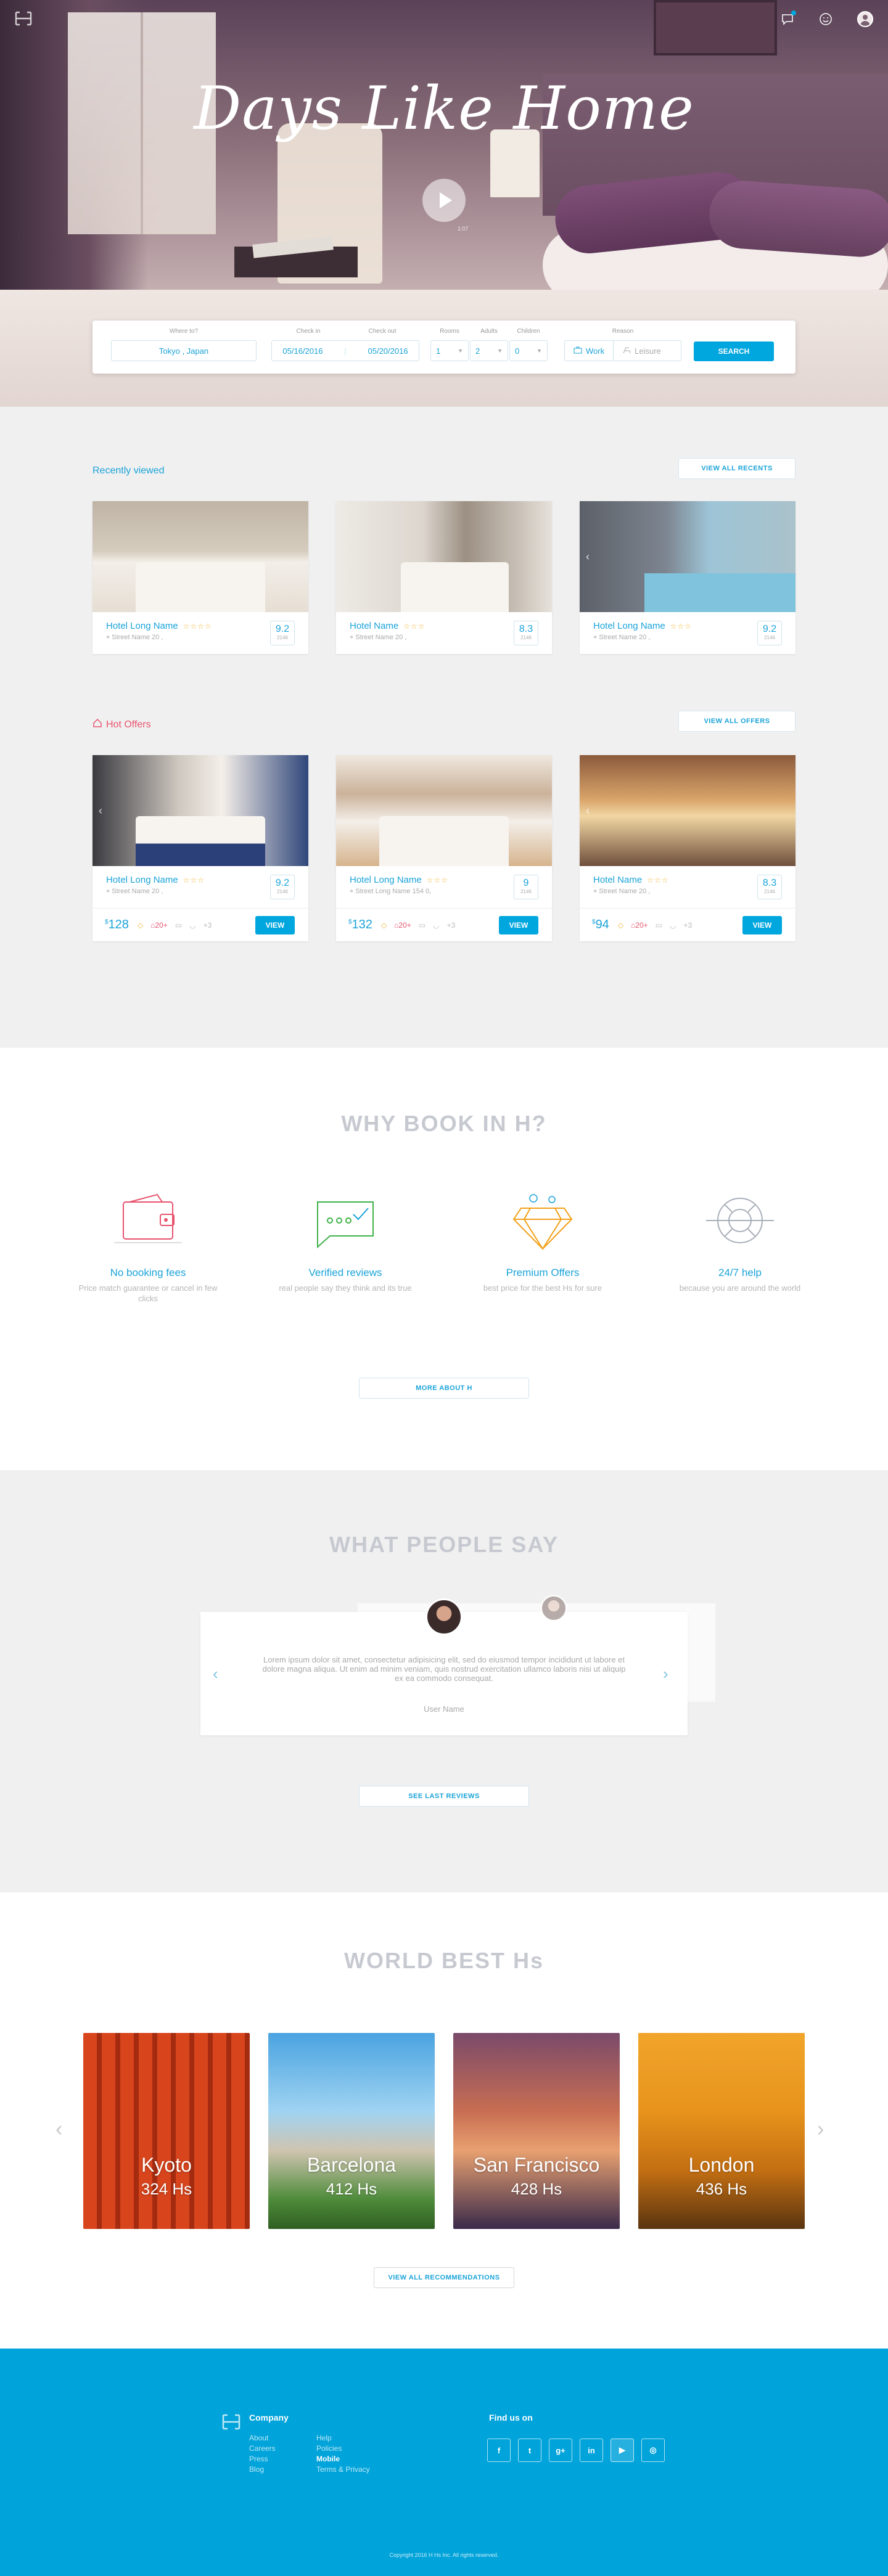  Describe the element at coordinates (444, 1123) in the screenshot. I see `why-book-title: WHY BOOK IN H?` at that location.